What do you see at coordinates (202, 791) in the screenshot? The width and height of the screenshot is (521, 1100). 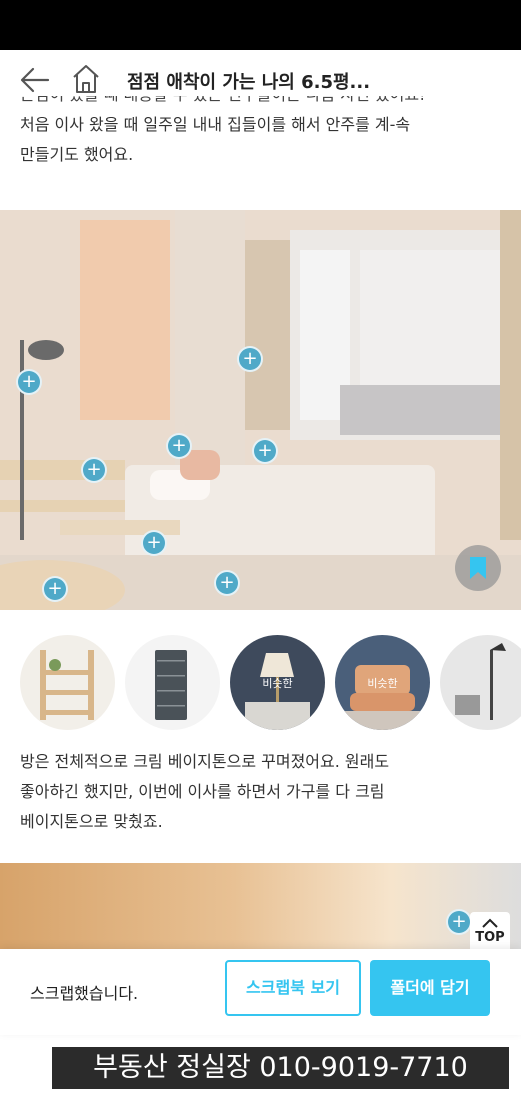 I see `body-line: 좋아하긴 했지만, 이번에 이사를 하면서 가구를 다 크림` at bounding box center [202, 791].